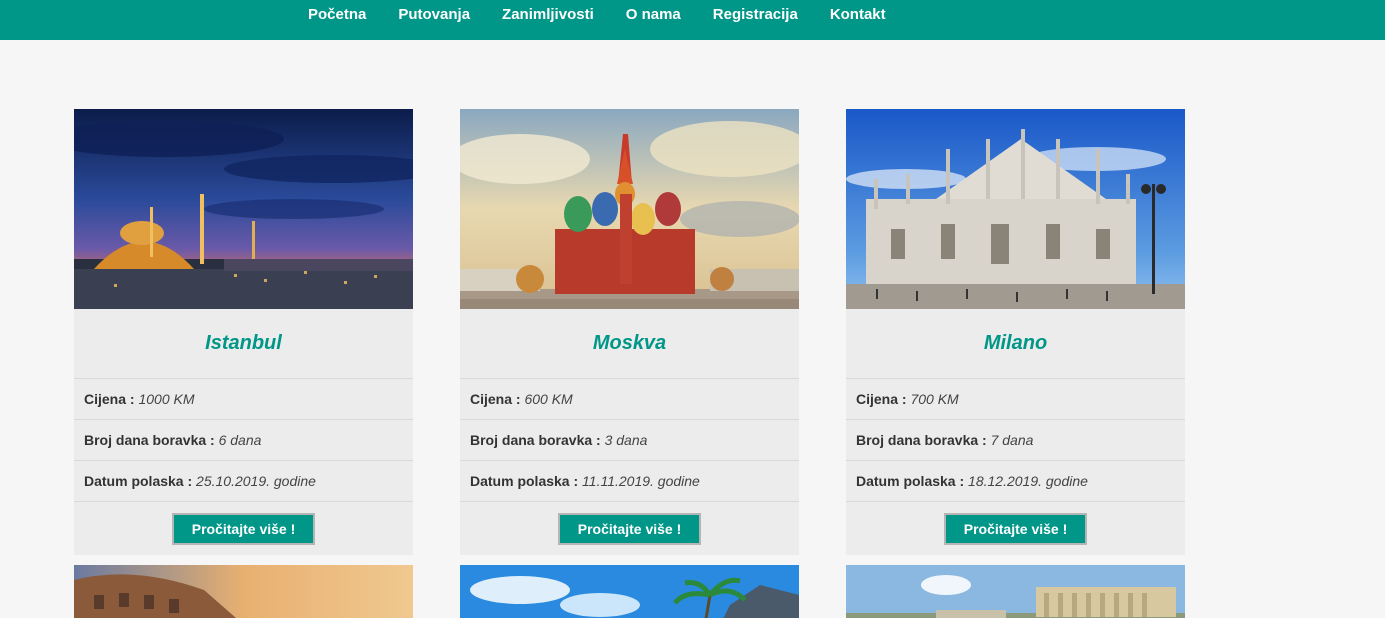 This screenshot has width=1385, height=618. What do you see at coordinates (629, 344) in the screenshot?
I see `card-title: Moskva` at bounding box center [629, 344].